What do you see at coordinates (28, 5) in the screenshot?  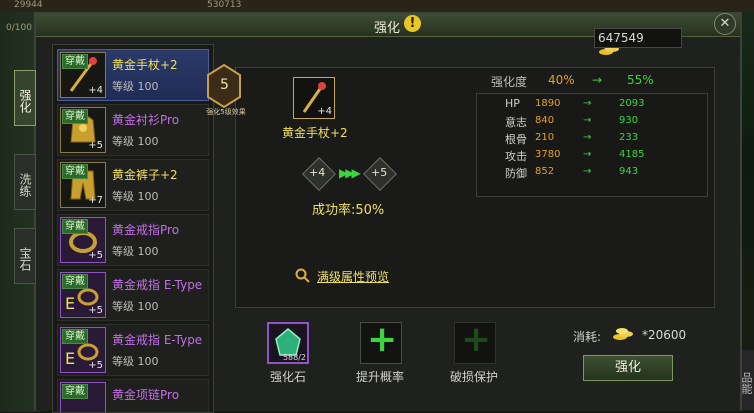 I see `hud-value-1: 29944` at bounding box center [28, 5].